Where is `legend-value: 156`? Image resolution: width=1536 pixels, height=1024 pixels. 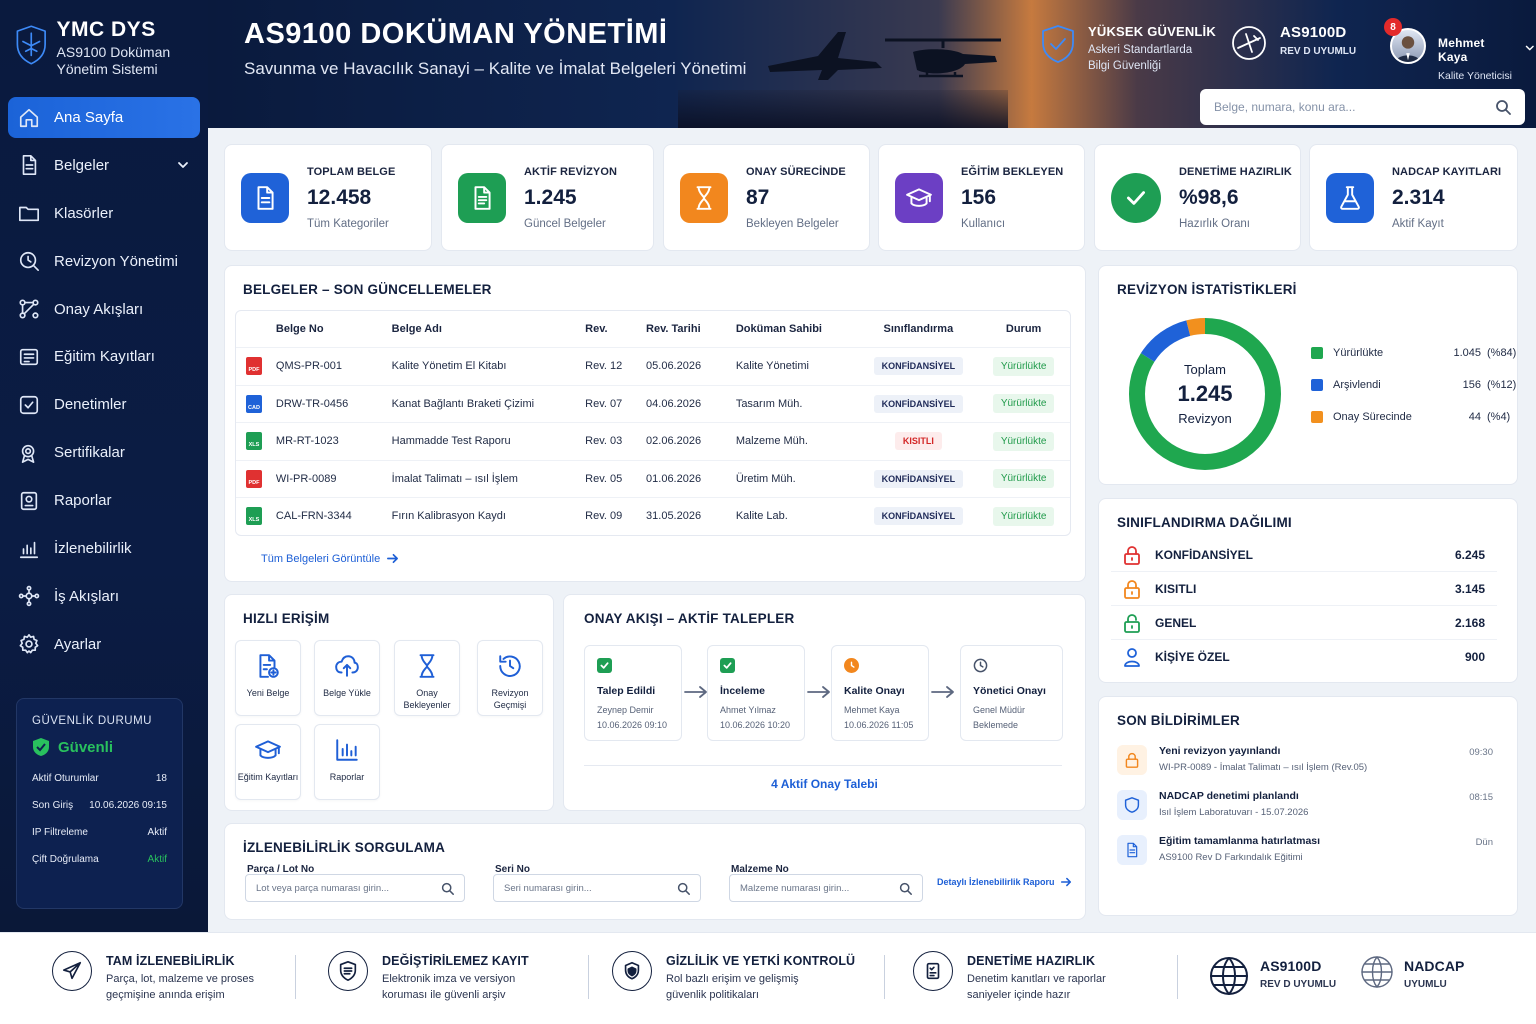
legend-value: 156 is located at coordinates (1471, 385).